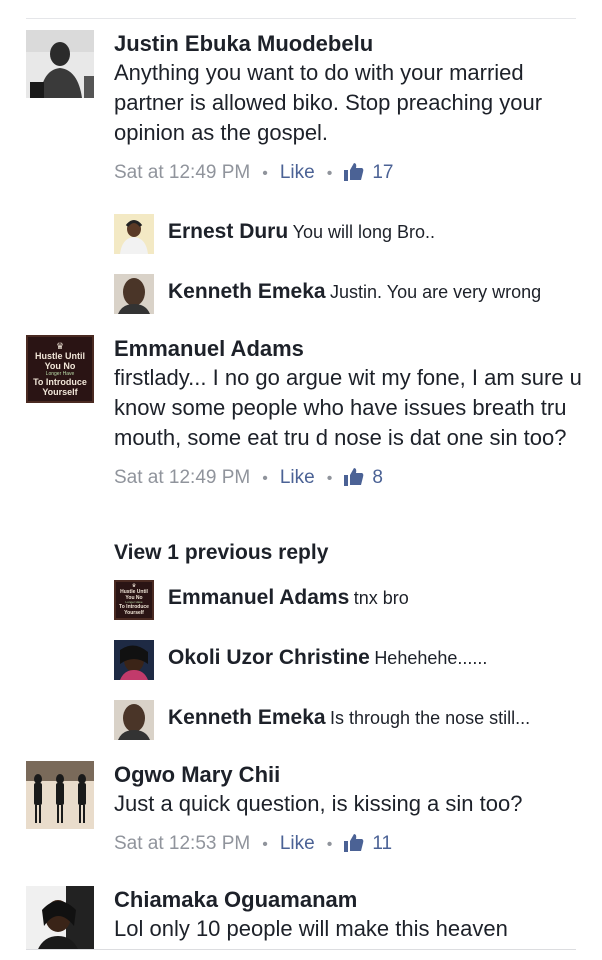 This screenshot has height=960, width=602. What do you see at coordinates (350, 775) in the screenshot?
I see `comment-author: Ogwo Mary Chii` at bounding box center [350, 775].